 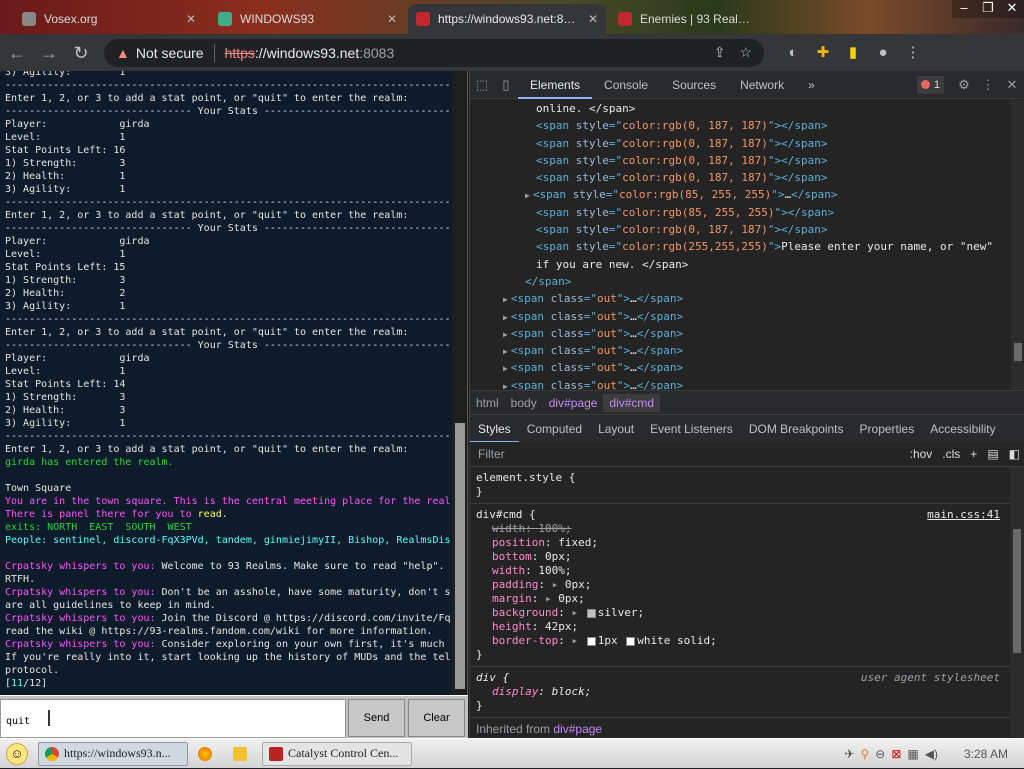 What do you see at coordinates (81, 53) in the screenshot?
I see `reload-icon: ↻` at bounding box center [81, 53].